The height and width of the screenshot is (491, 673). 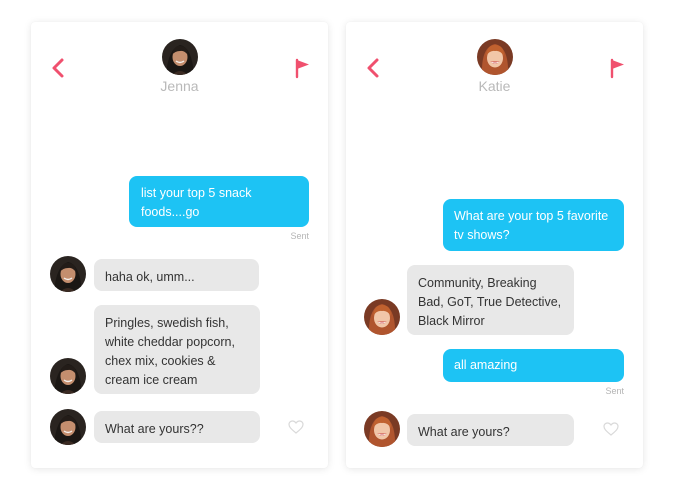 What do you see at coordinates (219, 201) in the screenshot?
I see `message-bubble-sent: list your top 5 snack foods....go` at bounding box center [219, 201].